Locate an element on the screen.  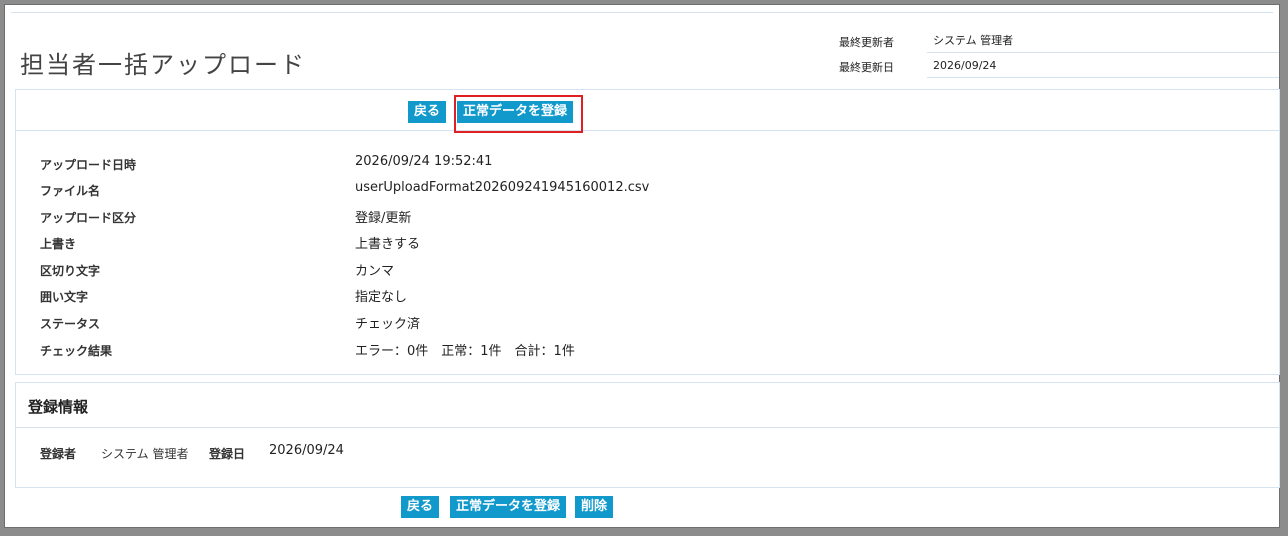
detail-value: チェック済 is located at coordinates (388, 324).